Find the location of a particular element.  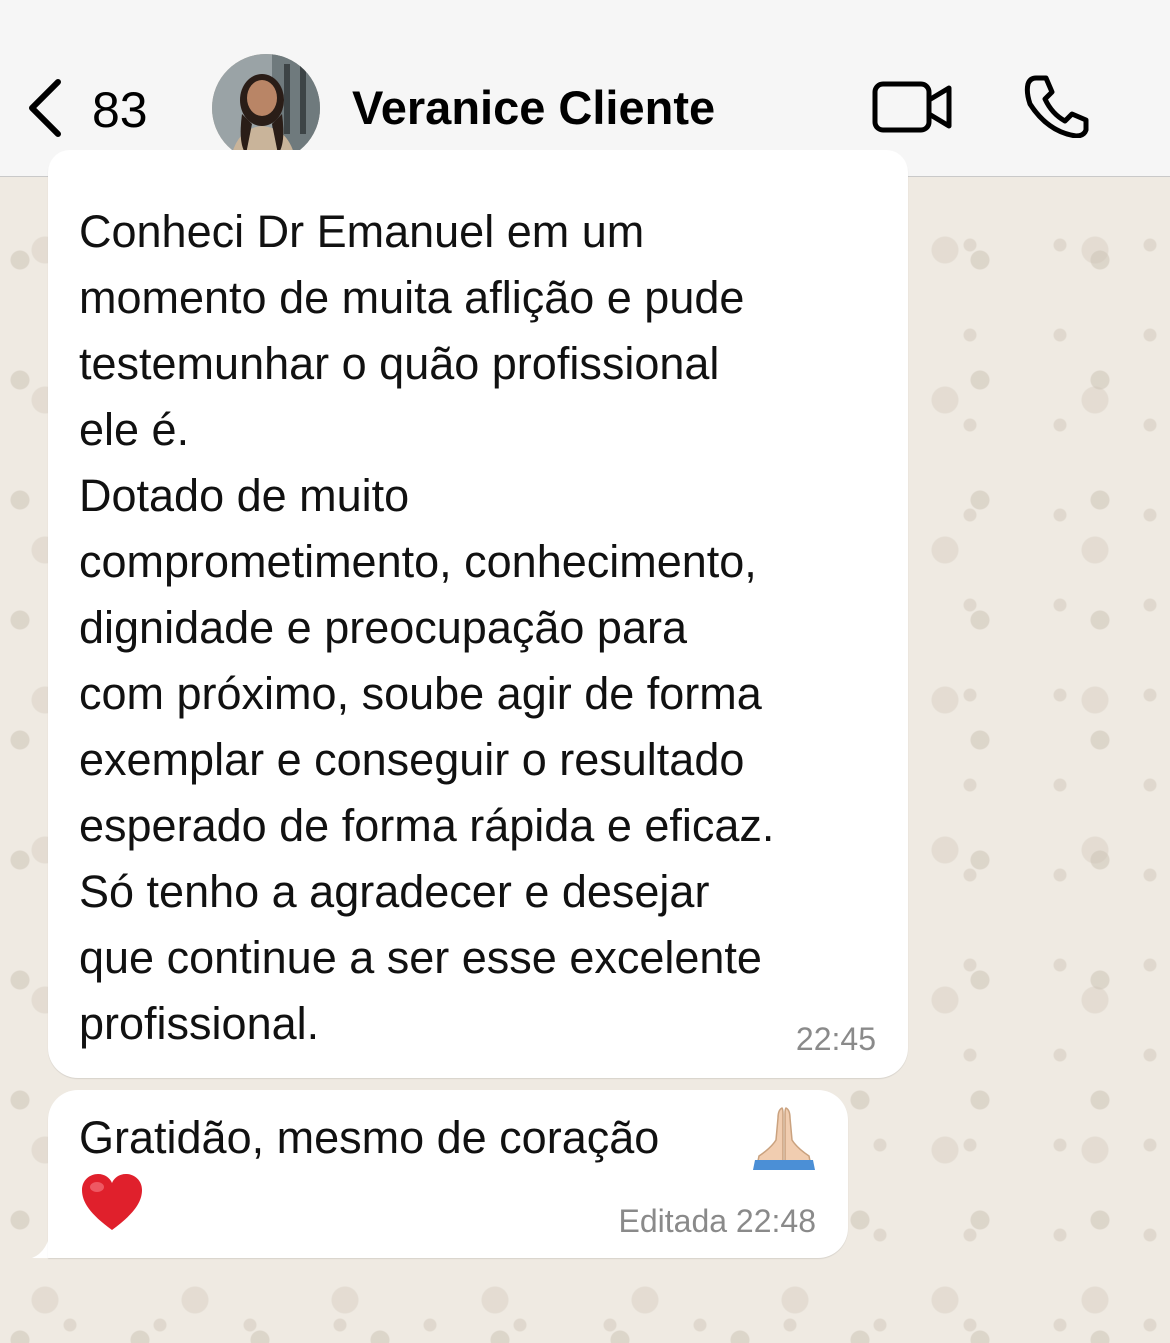

contact-name: Veranice Cliente is located at coordinates (533, 108).